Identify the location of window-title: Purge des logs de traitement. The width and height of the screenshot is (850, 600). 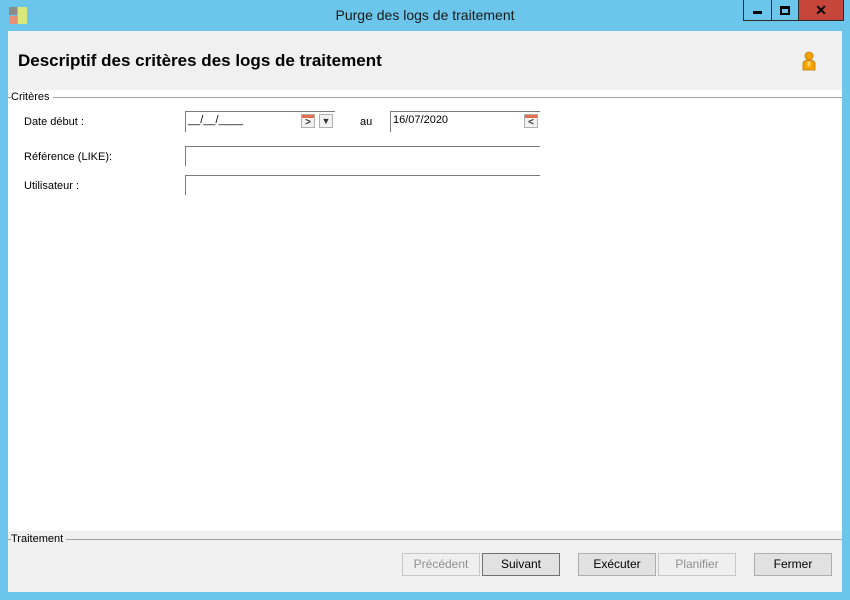
(425, 15).